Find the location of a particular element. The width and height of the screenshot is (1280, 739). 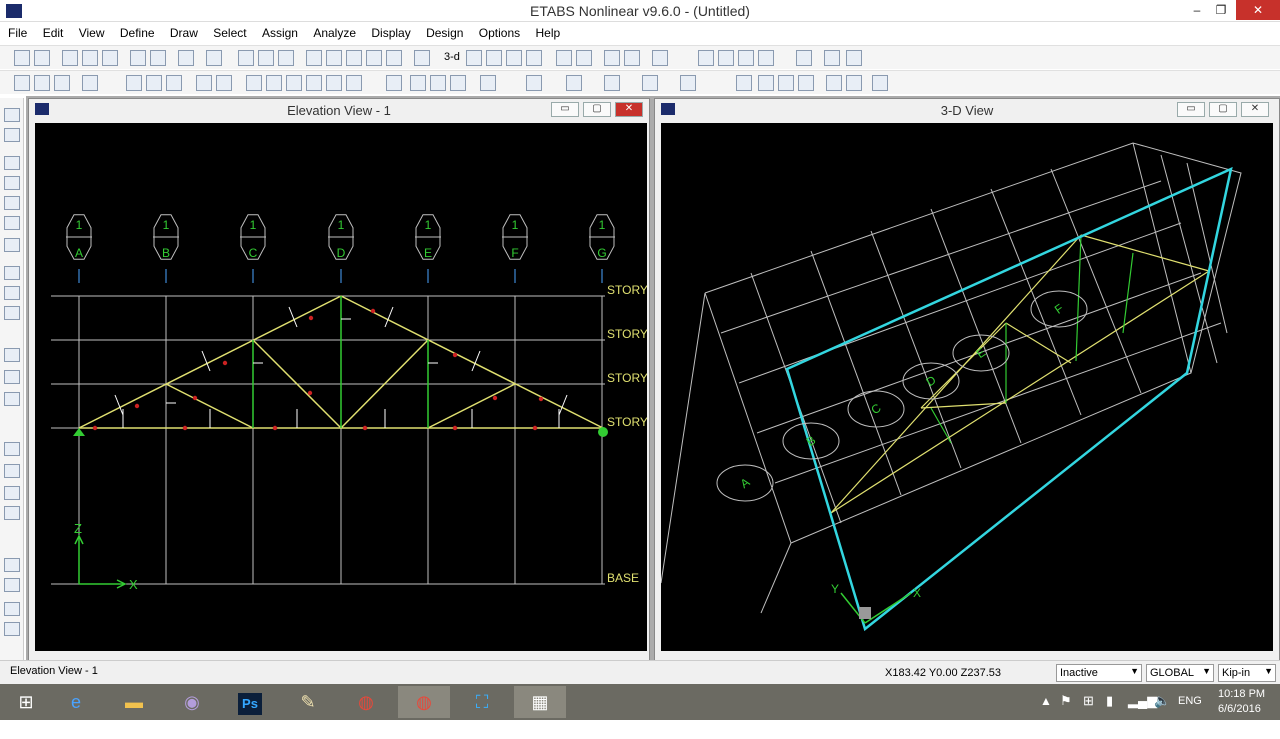

snap-points-icon is located at coordinates (12, 565).